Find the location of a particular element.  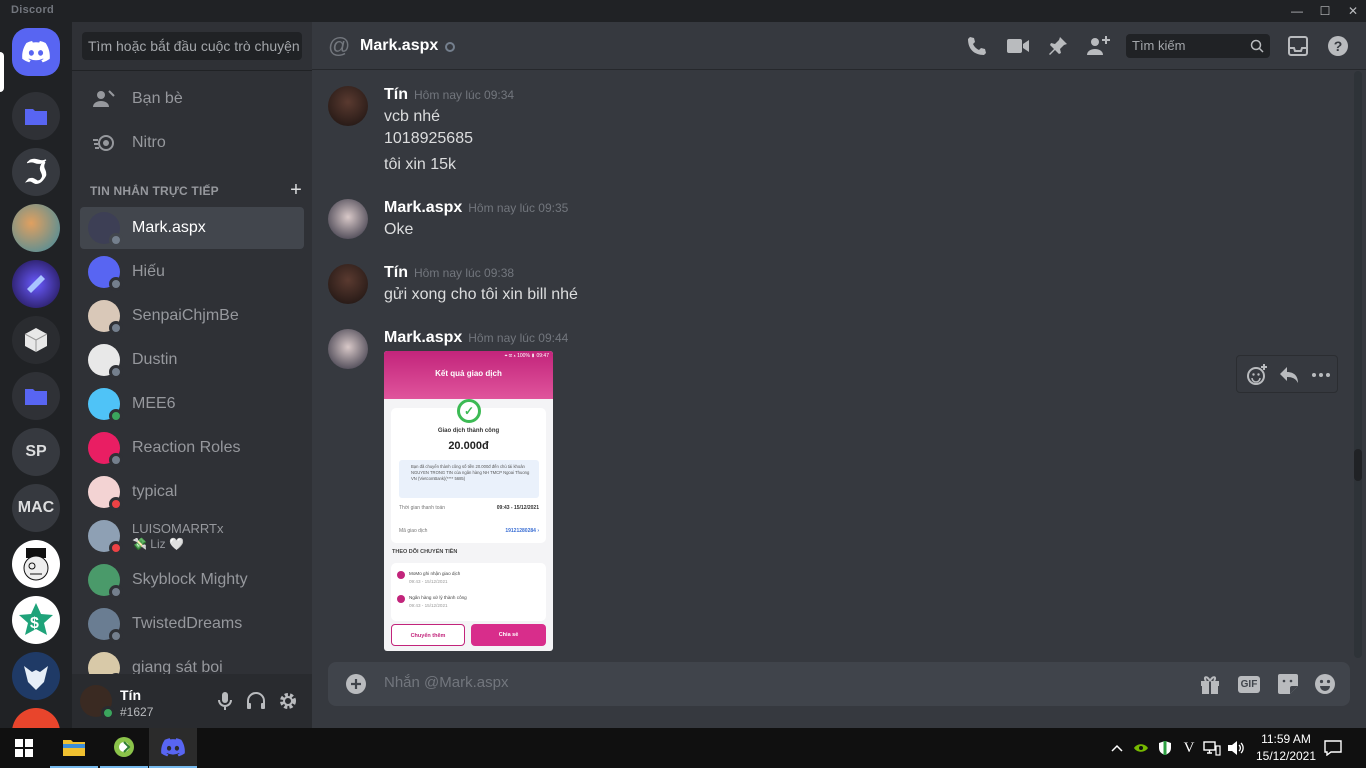

maximize-button: ☐ is located at coordinates (1325, 11).